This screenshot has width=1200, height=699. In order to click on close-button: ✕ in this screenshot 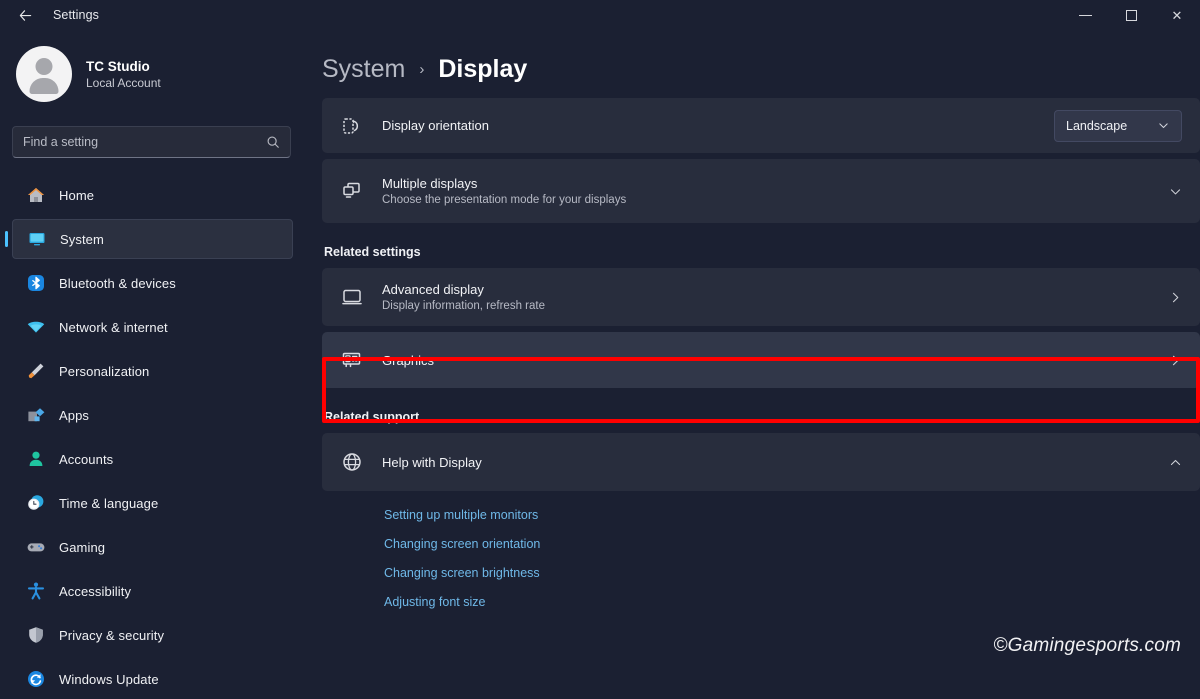, I will do `click(1177, 15)`.